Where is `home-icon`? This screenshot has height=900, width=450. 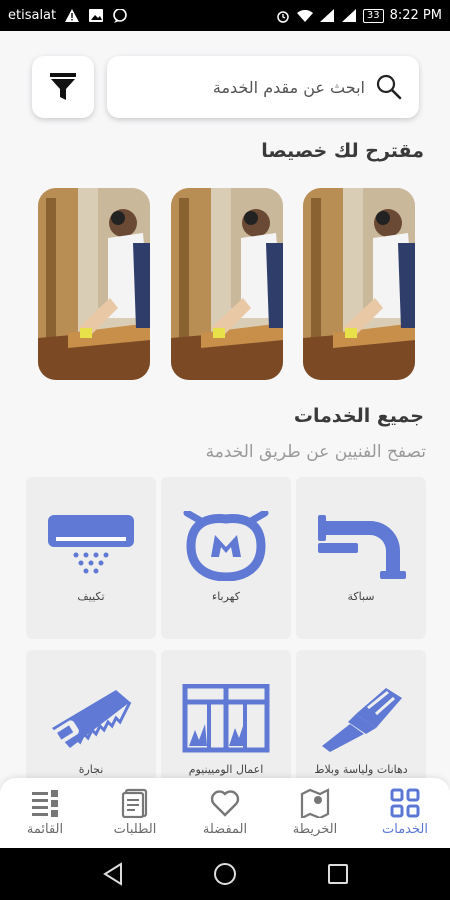
home-icon is located at coordinates (225, 874).